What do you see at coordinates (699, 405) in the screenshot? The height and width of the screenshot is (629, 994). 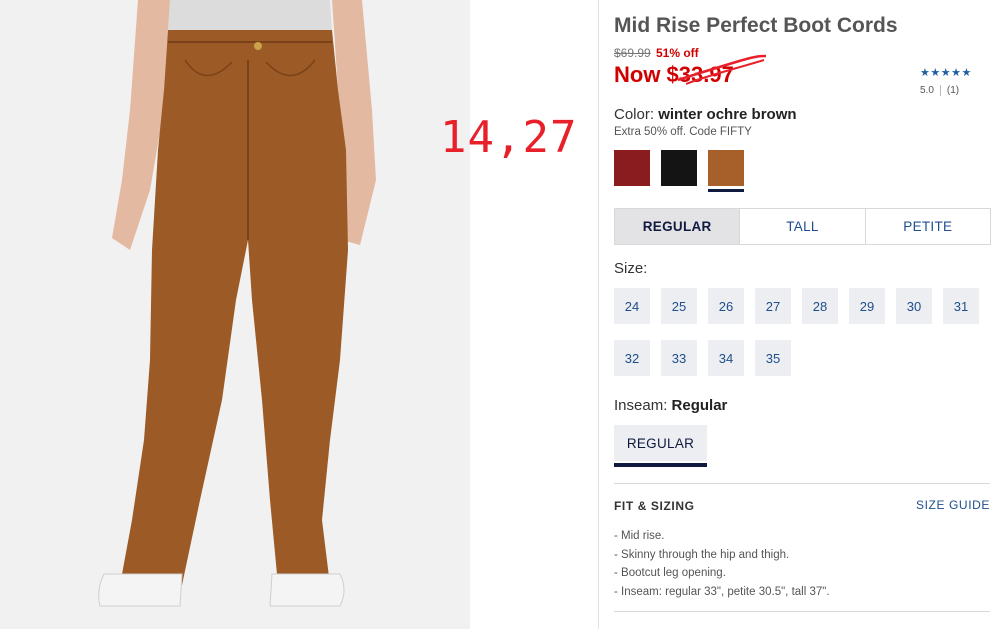 I see `inseam-value: Regular` at bounding box center [699, 405].